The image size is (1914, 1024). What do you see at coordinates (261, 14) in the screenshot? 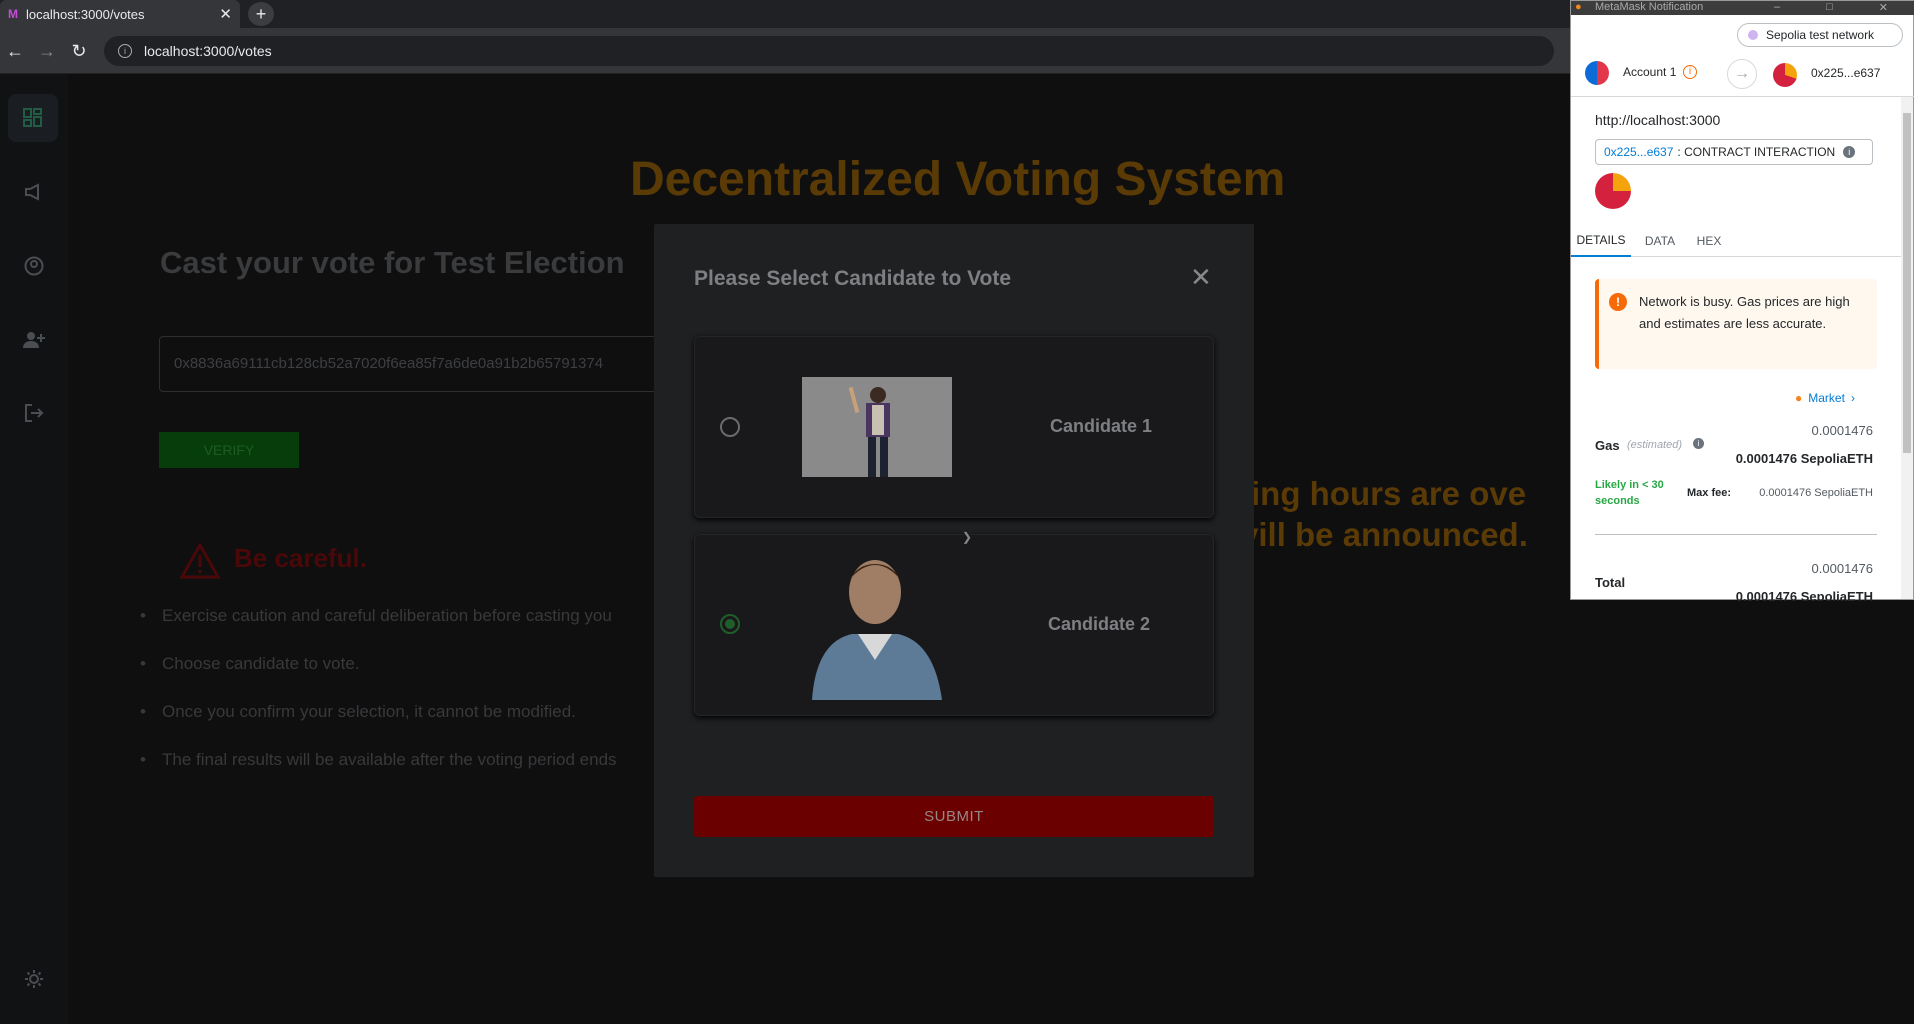
I see `new-tab-button: +` at bounding box center [261, 14].